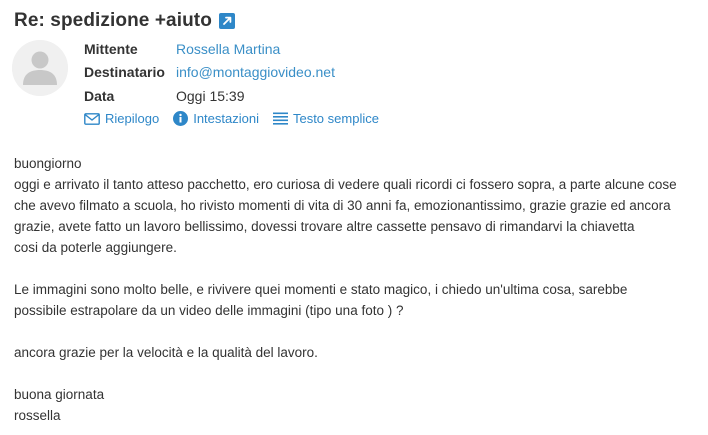 This screenshot has width=708, height=435. Describe the element at coordinates (99, 95) in the screenshot. I see `date-label: Data` at that location.